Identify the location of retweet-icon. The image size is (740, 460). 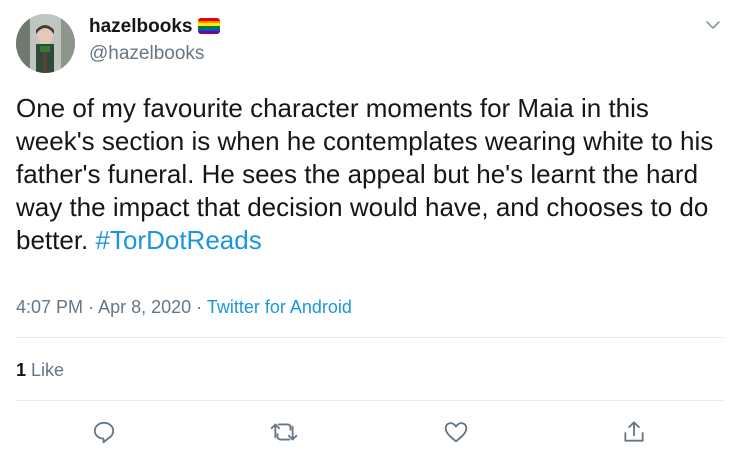
(284, 432).